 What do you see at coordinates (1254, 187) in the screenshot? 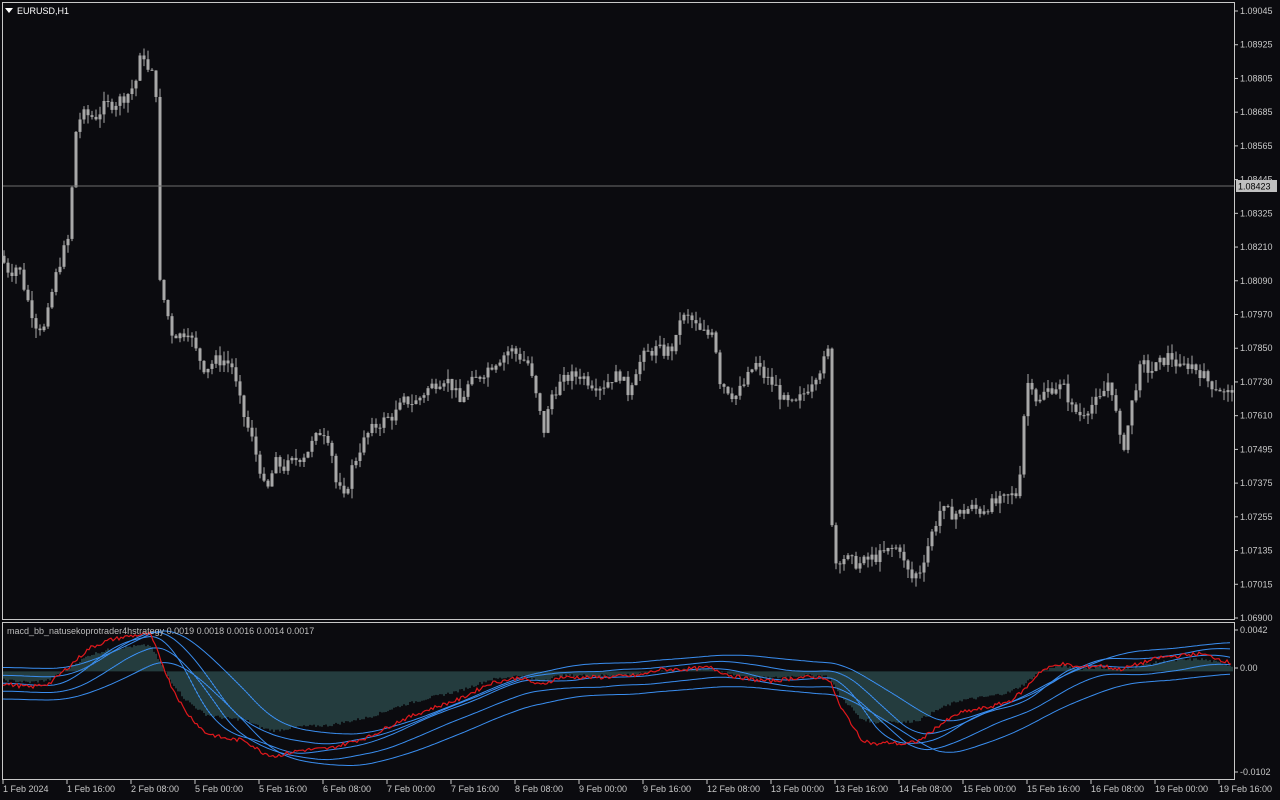
I see `current-price-value: 1.08423` at bounding box center [1254, 187].